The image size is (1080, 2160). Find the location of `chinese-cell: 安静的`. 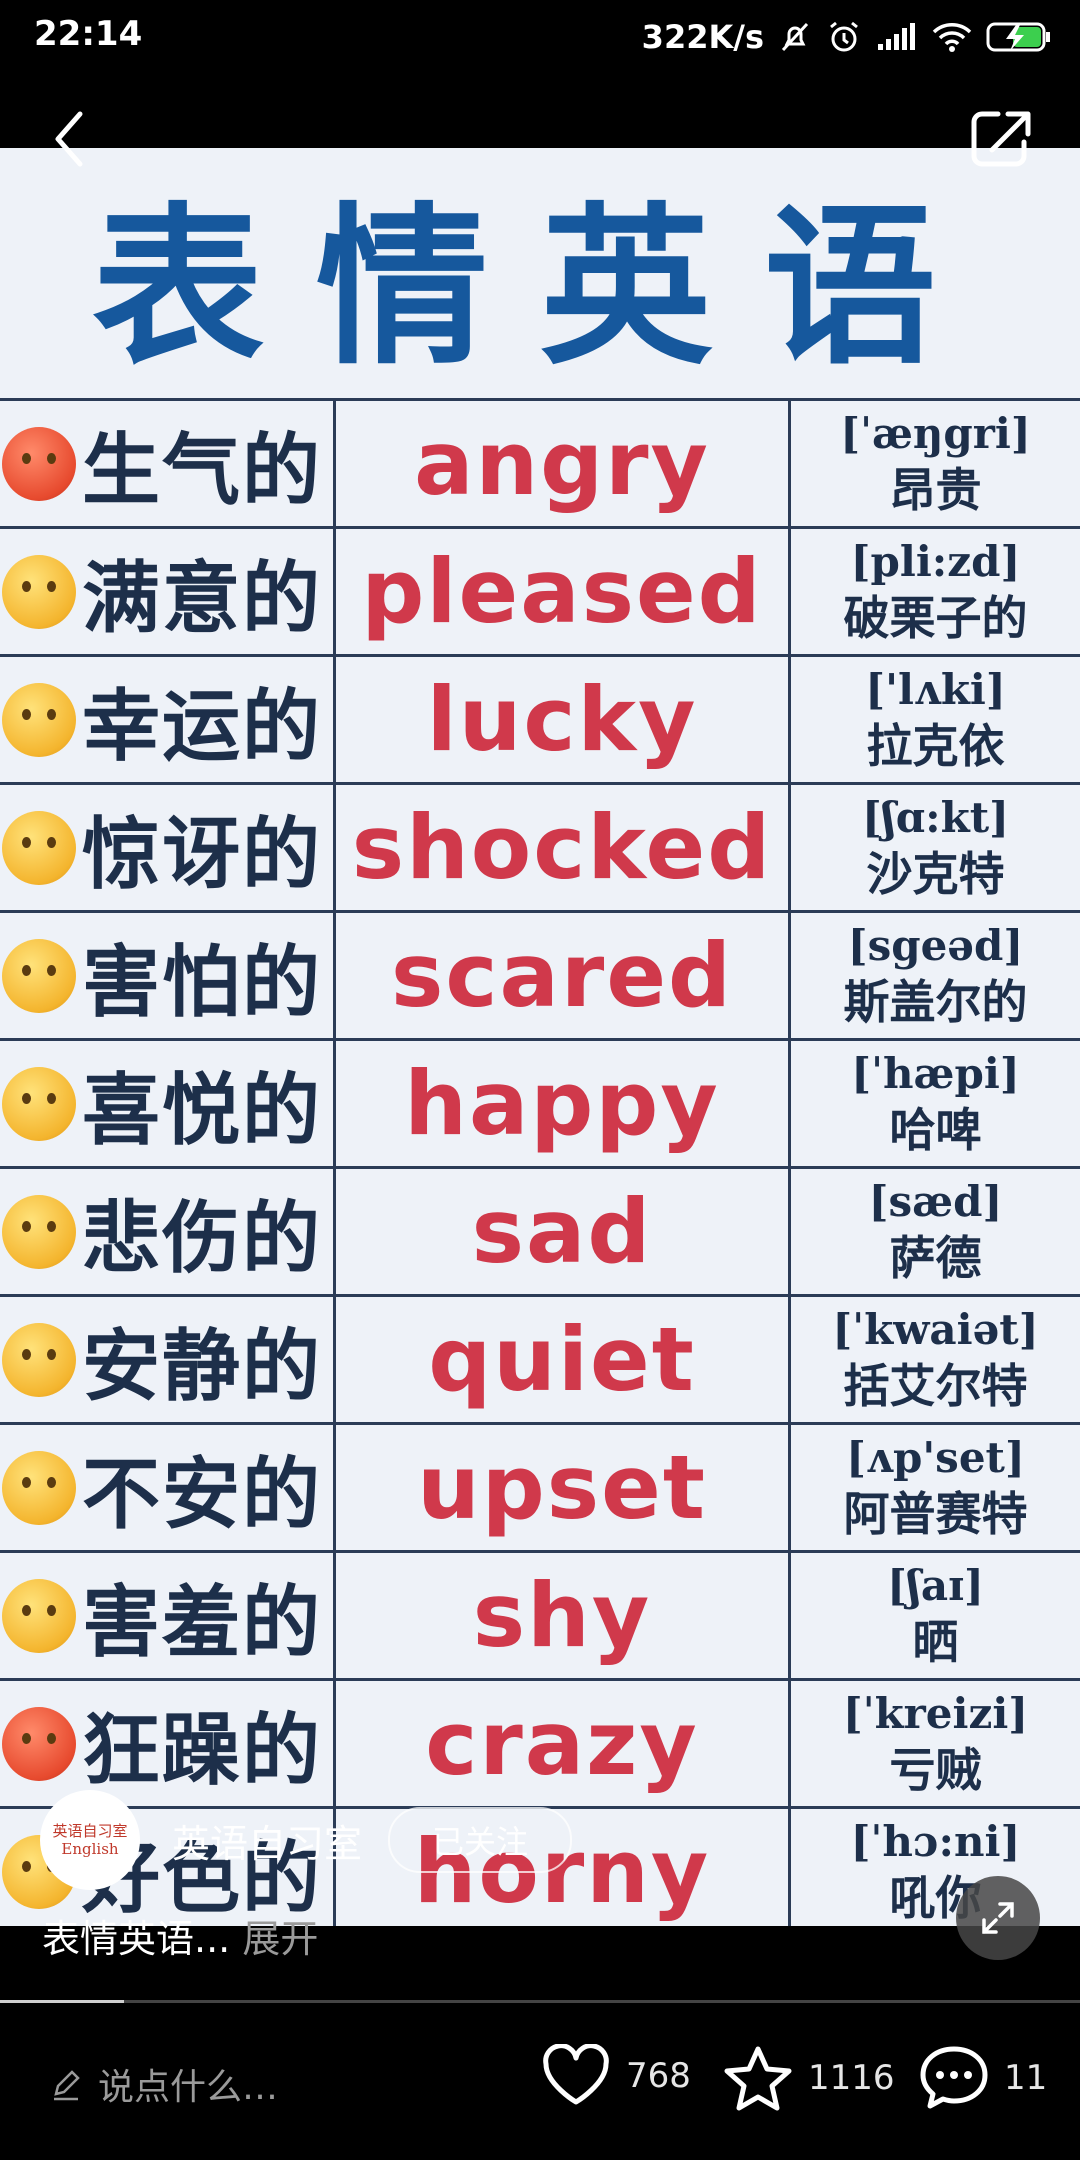

chinese-cell: 安静的 is located at coordinates (168, 1359).